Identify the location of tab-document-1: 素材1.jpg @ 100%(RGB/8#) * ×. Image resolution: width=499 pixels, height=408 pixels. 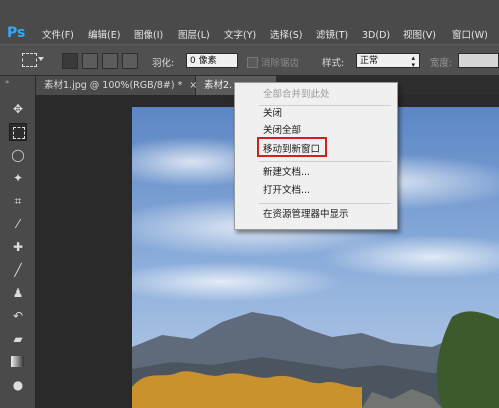
(116, 85).